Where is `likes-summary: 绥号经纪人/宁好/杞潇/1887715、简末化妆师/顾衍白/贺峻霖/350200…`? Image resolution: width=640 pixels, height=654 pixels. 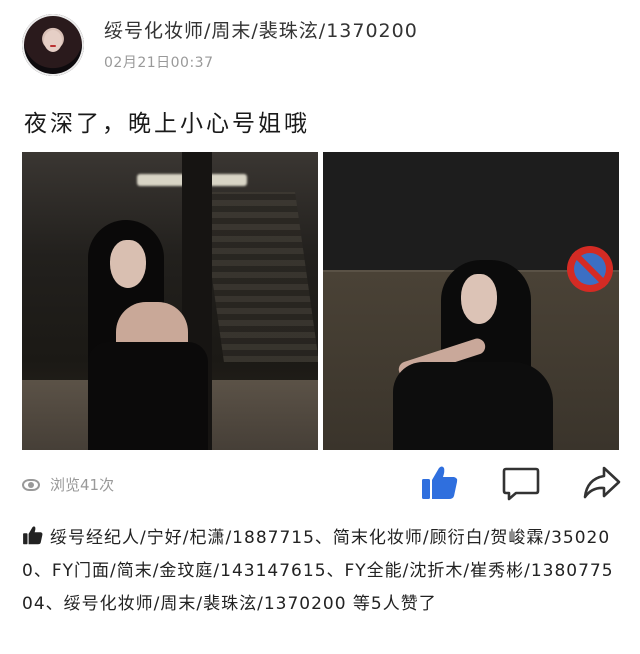 likes-summary: 绥号经纪人/宁好/杞潇/1887715、简末化妆师/顾衍白/贺峻霖/350200… is located at coordinates (321, 571).